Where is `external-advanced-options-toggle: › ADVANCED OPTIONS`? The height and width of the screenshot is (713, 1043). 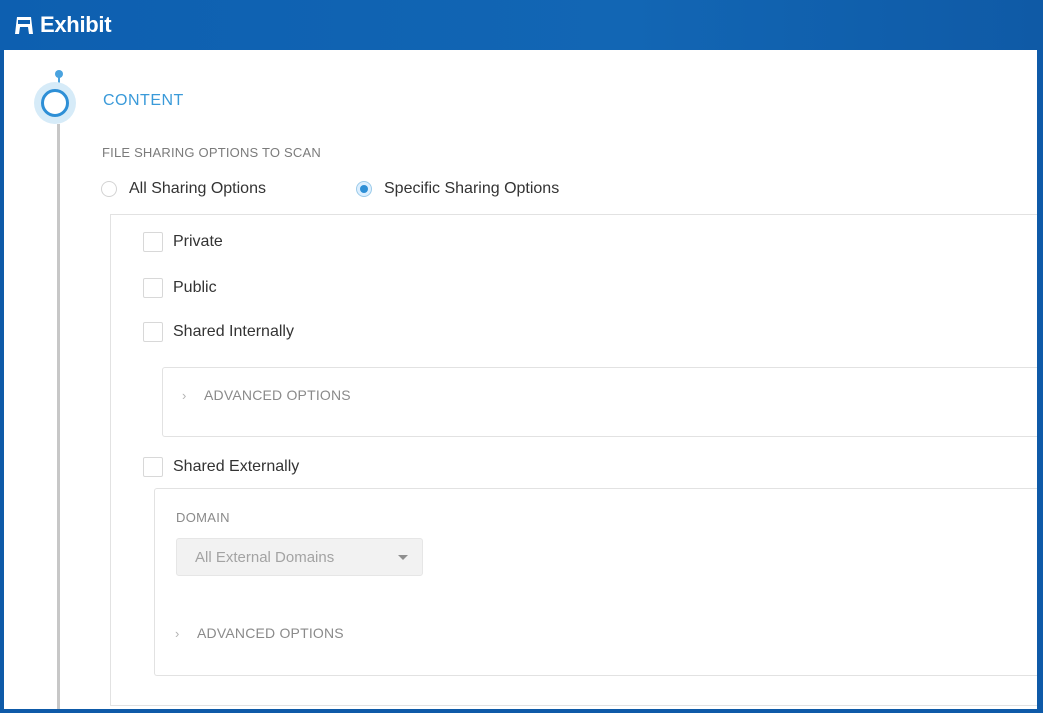 external-advanced-options-toggle: › ADVANCED OPTIONS is located at coordinates (259, 633).